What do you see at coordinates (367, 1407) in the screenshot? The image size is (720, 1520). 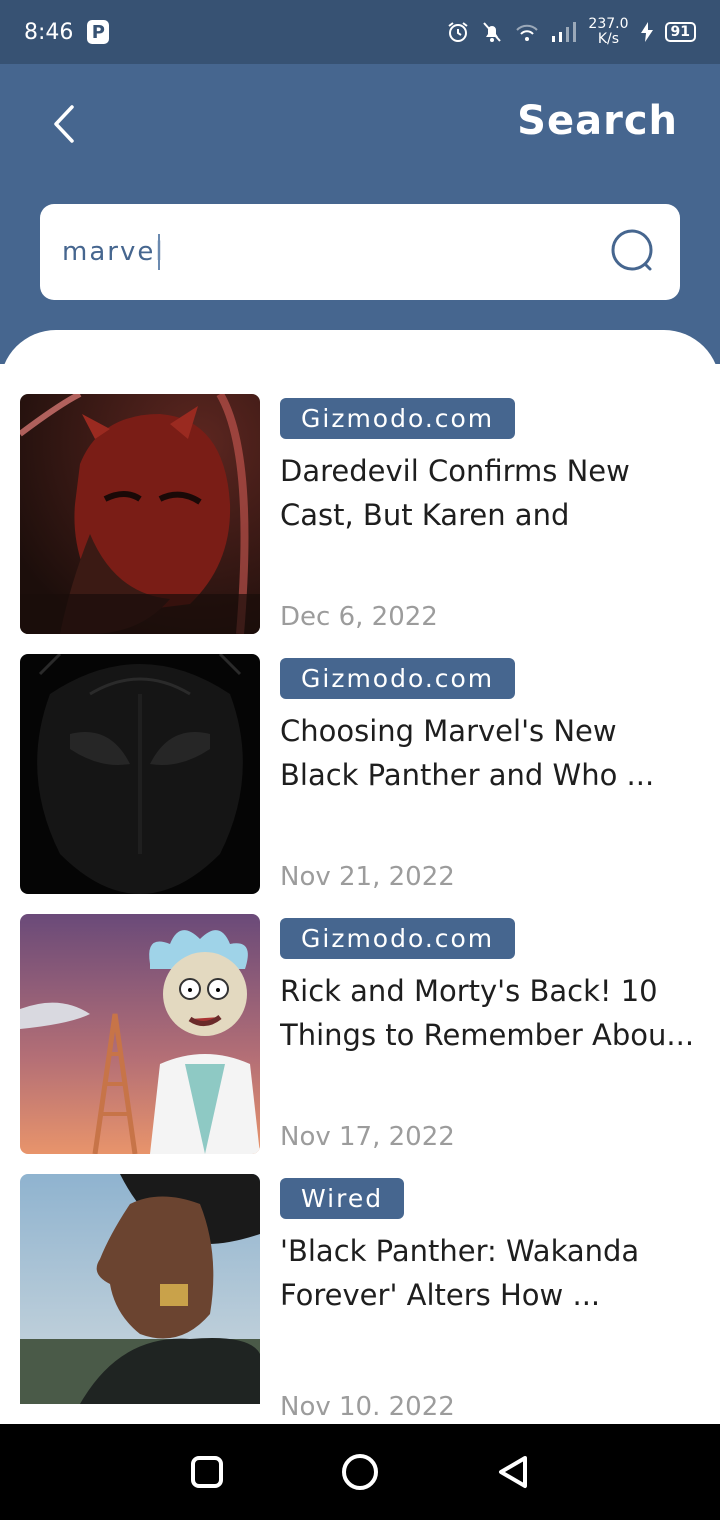 I see `article-date: Nov 10. 2022` at bounding box center [367, 1407].